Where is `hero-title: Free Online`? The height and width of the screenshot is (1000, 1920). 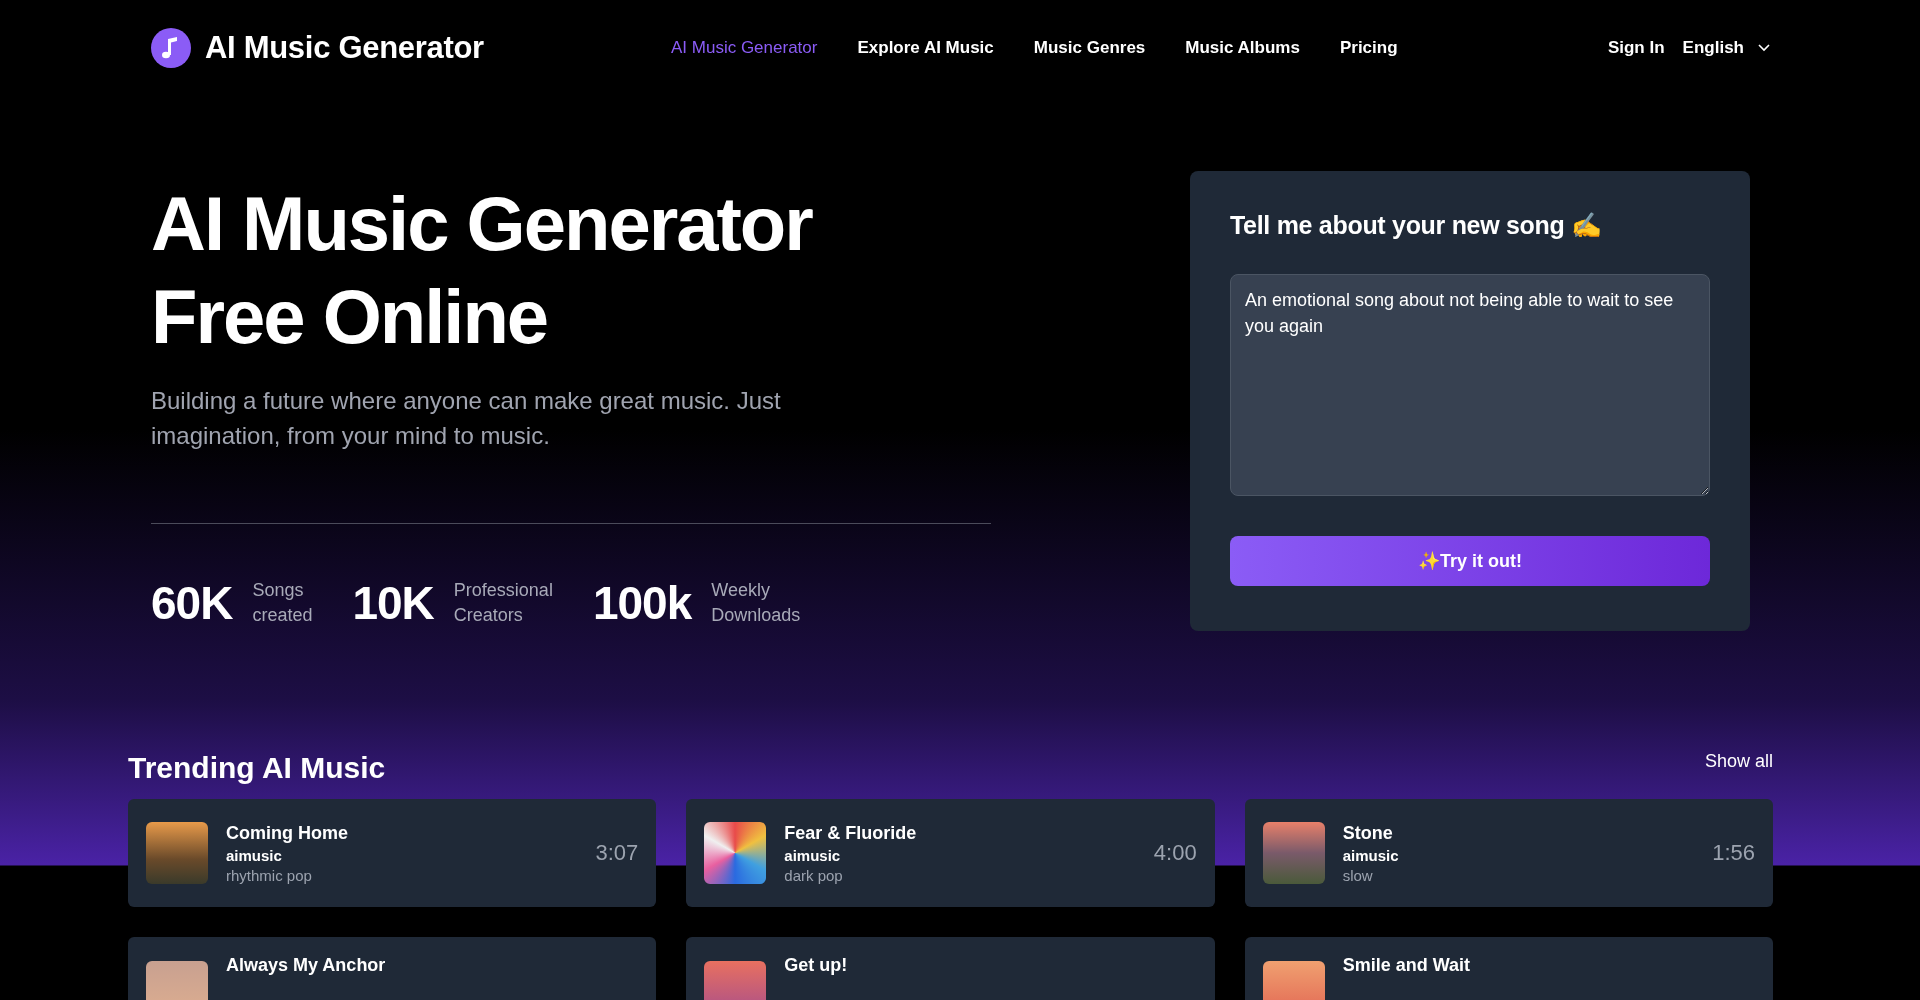 hero-title: Free Online is located at coordinates (350, 317).